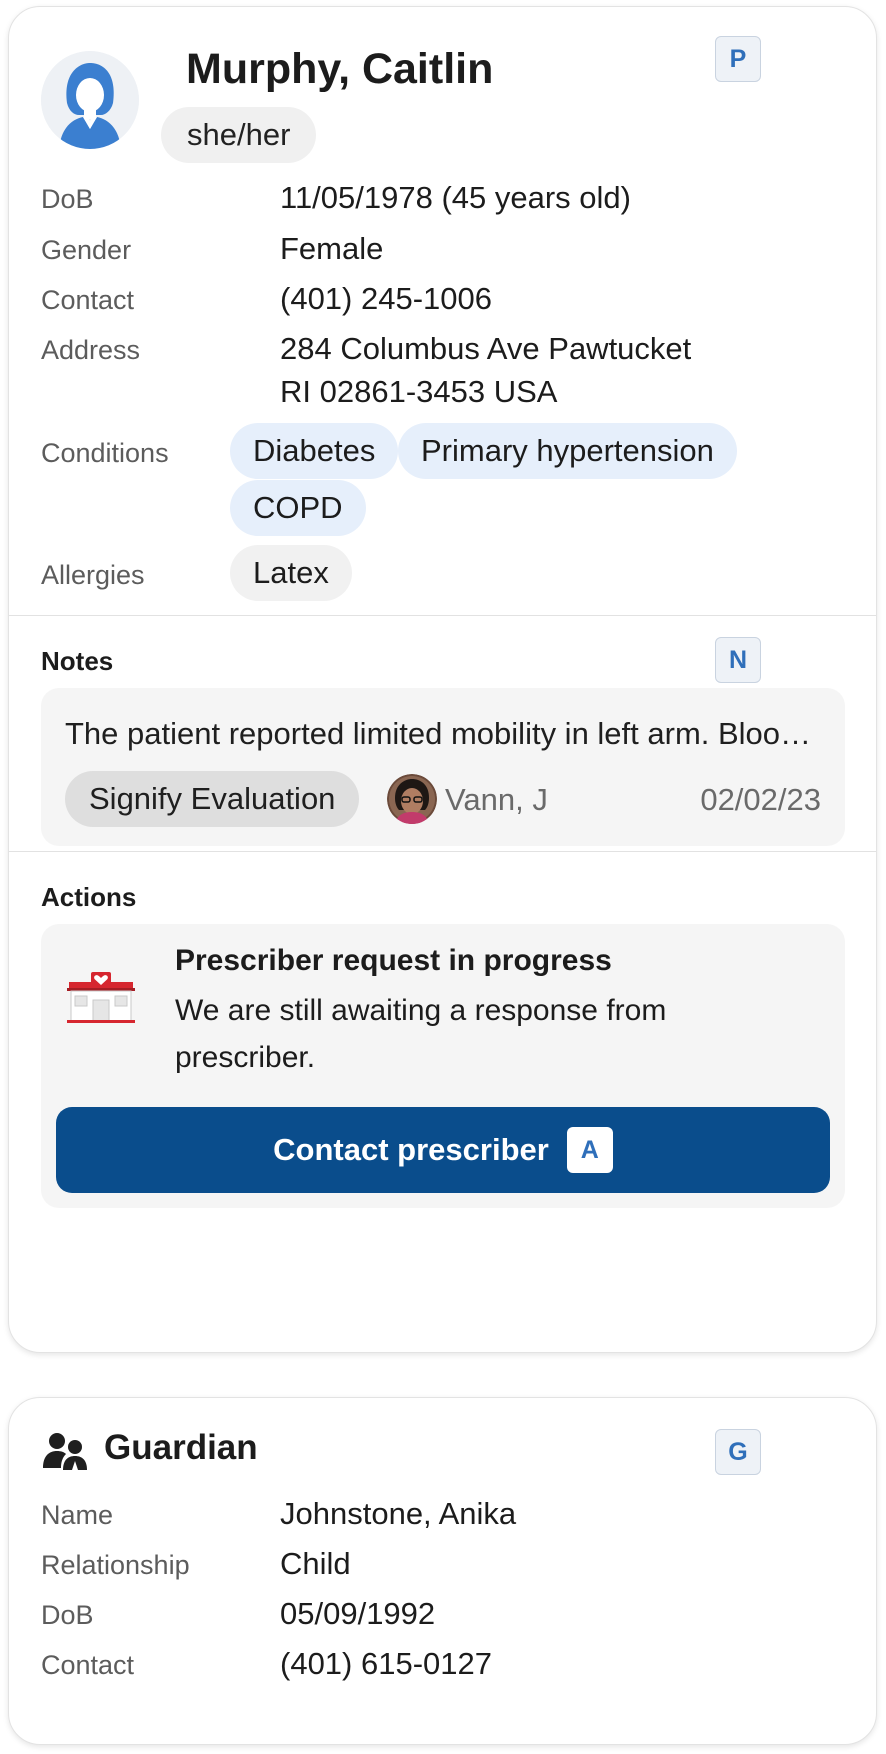  I want to click on guardian-shortcut-key: G, so click(738, 1452).